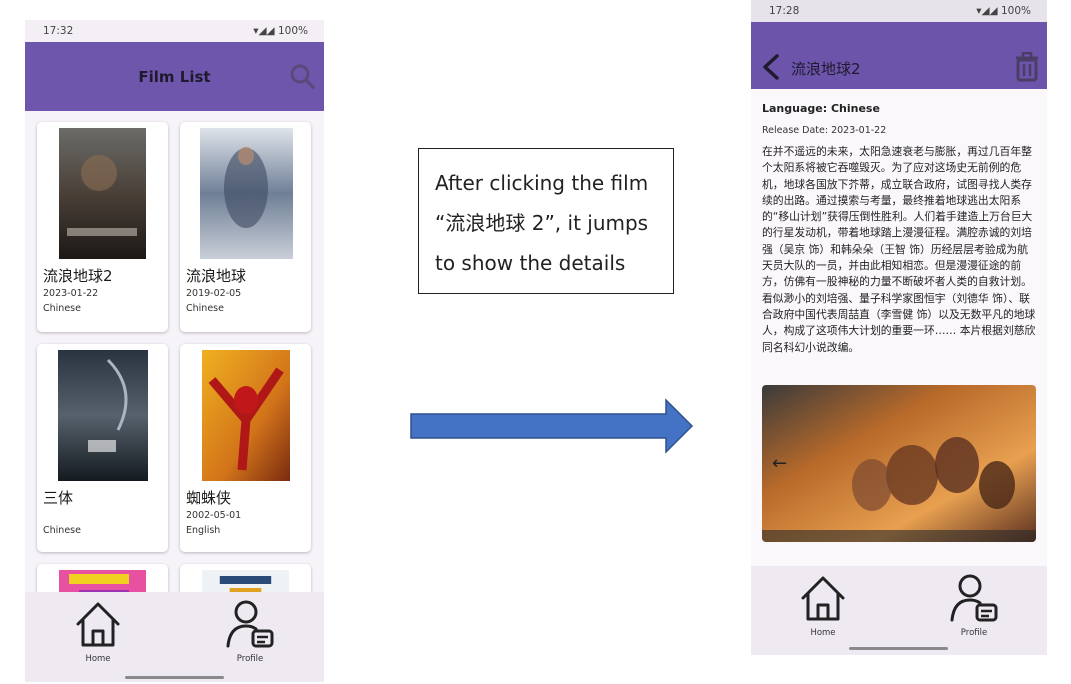 This screenshot has width=1071, height=684. I want to click on film-date: 2019-02-05, so click(214, 293).